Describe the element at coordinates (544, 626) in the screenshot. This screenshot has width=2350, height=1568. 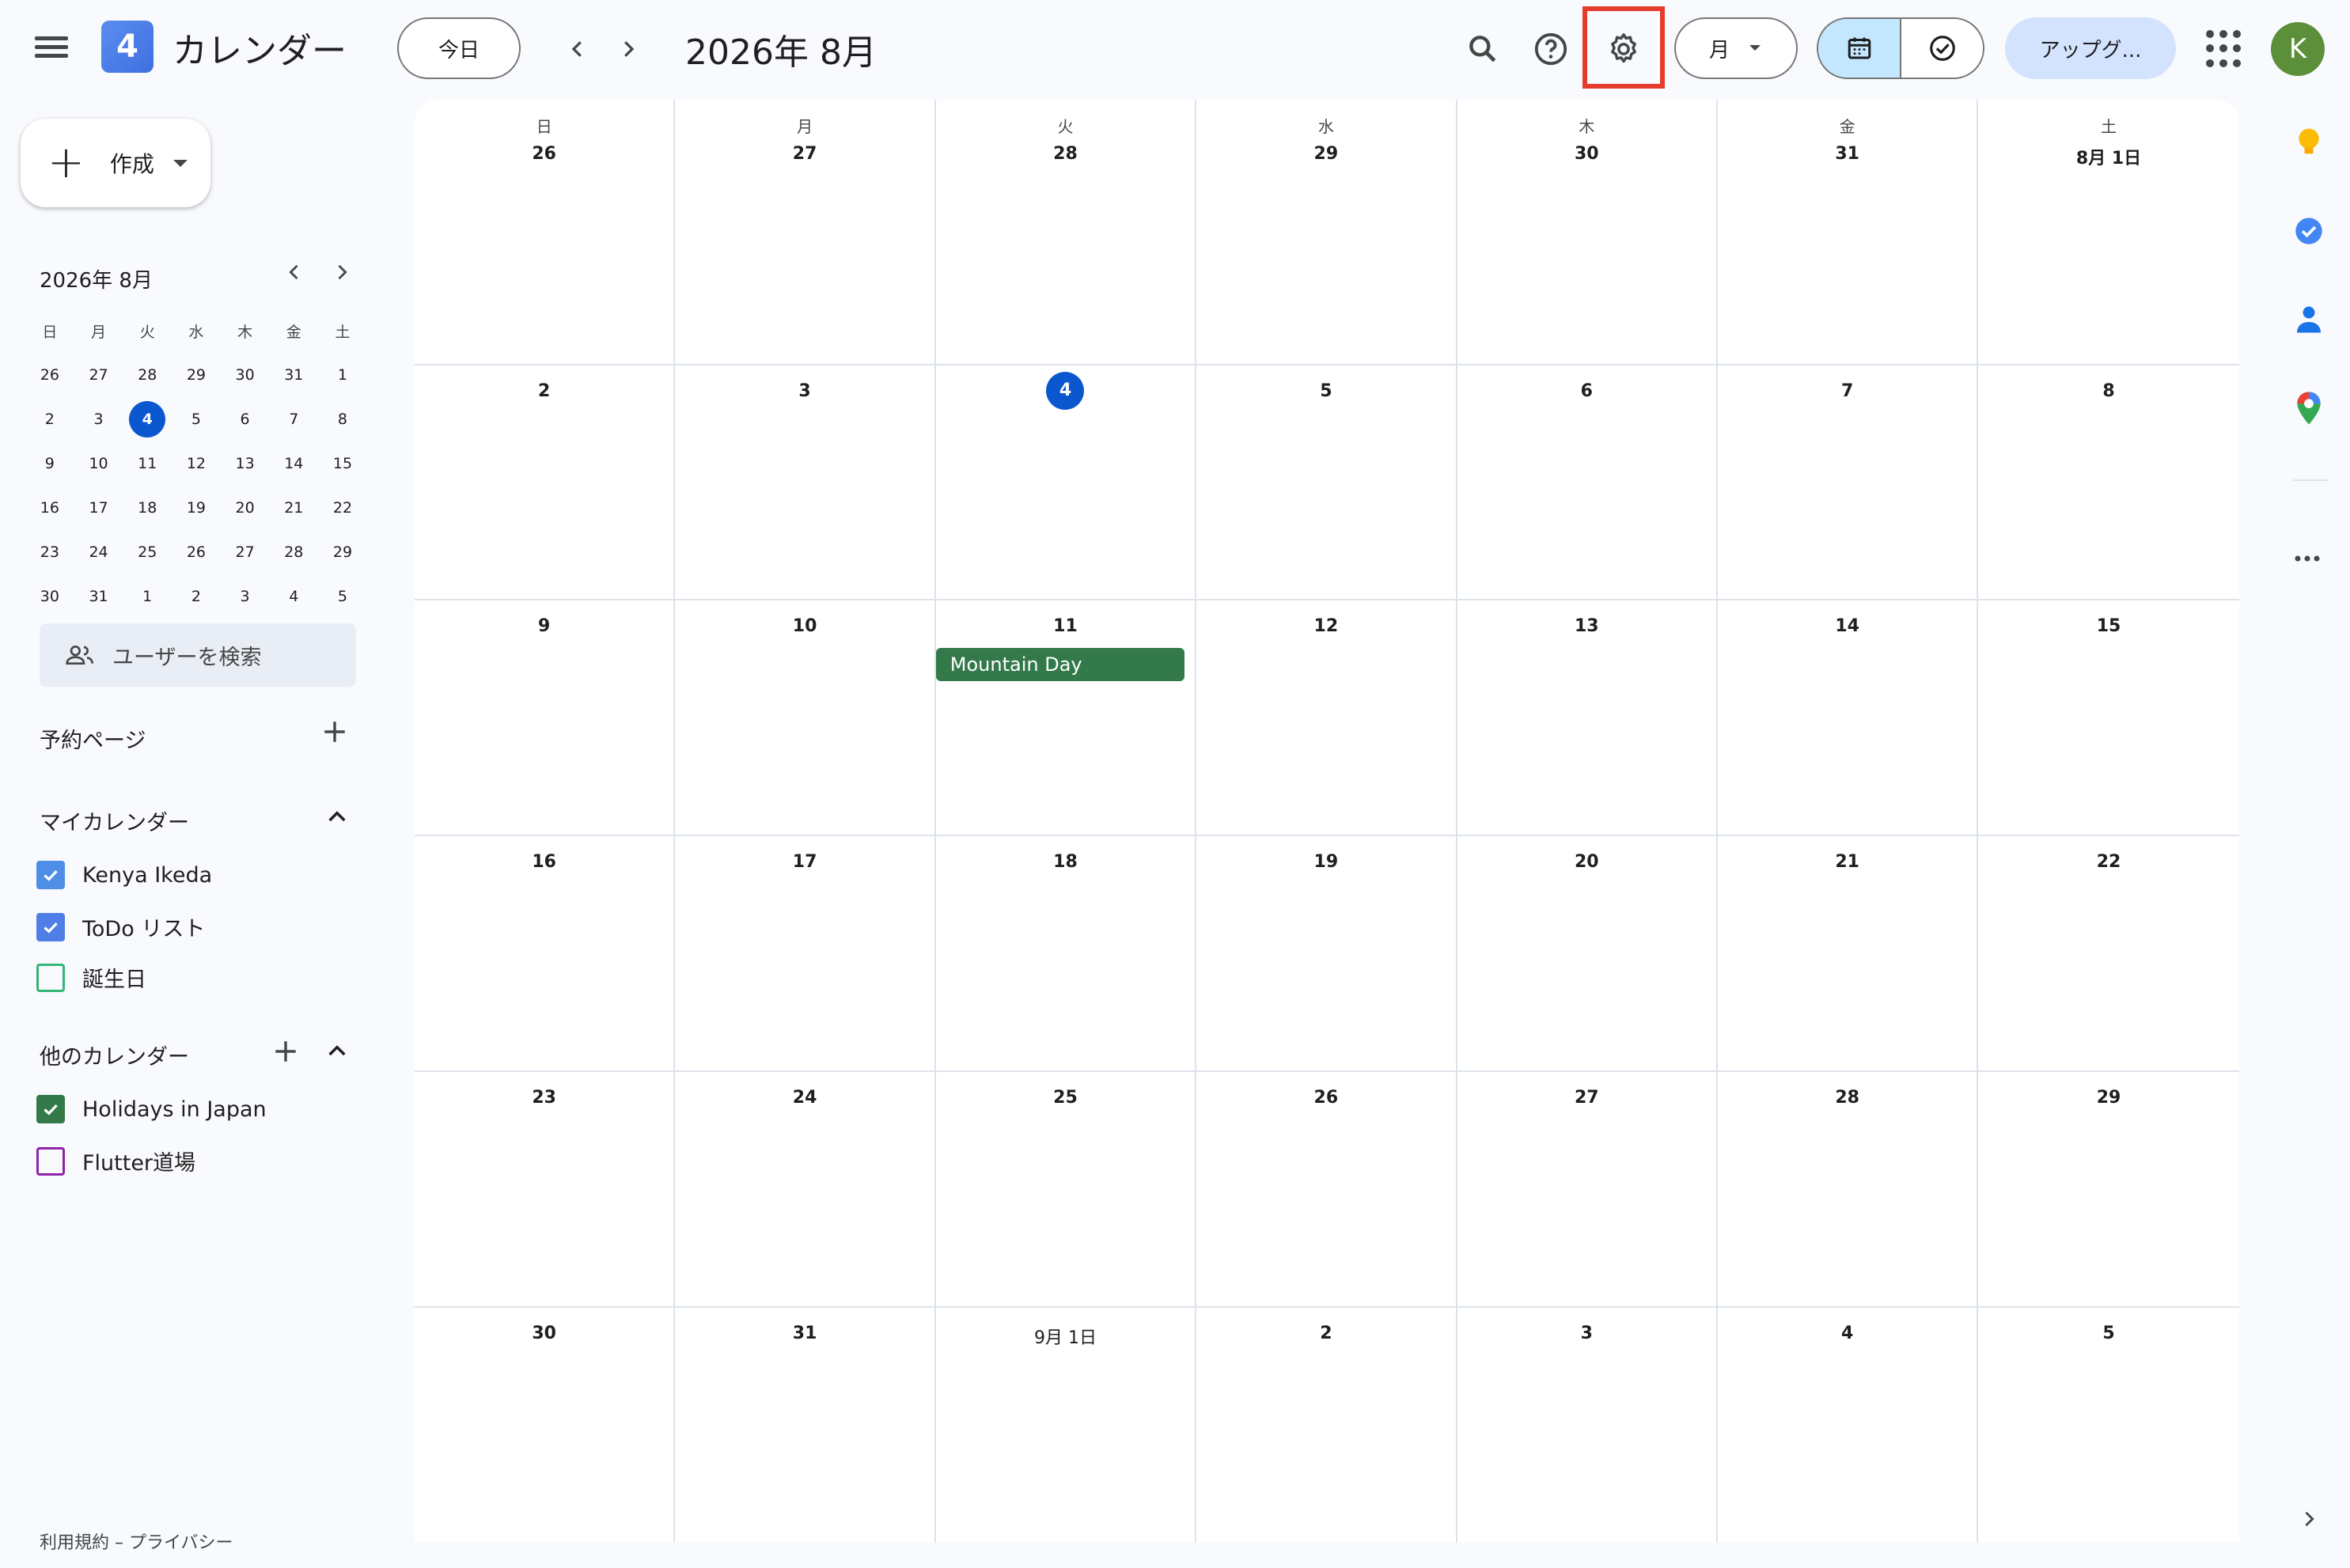
I see `day-number: 9` at that location.